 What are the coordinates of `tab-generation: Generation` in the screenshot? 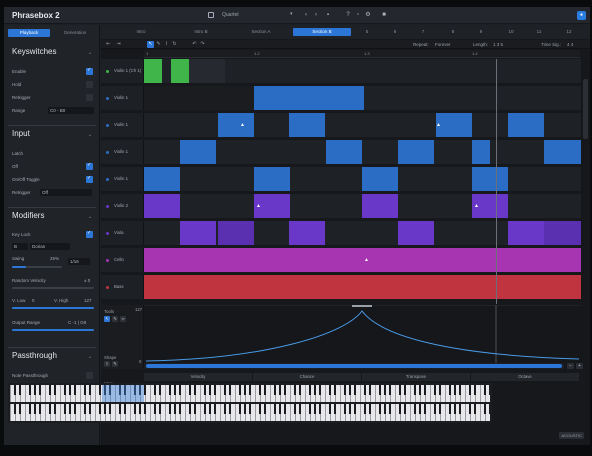 It's located at (75, 33).